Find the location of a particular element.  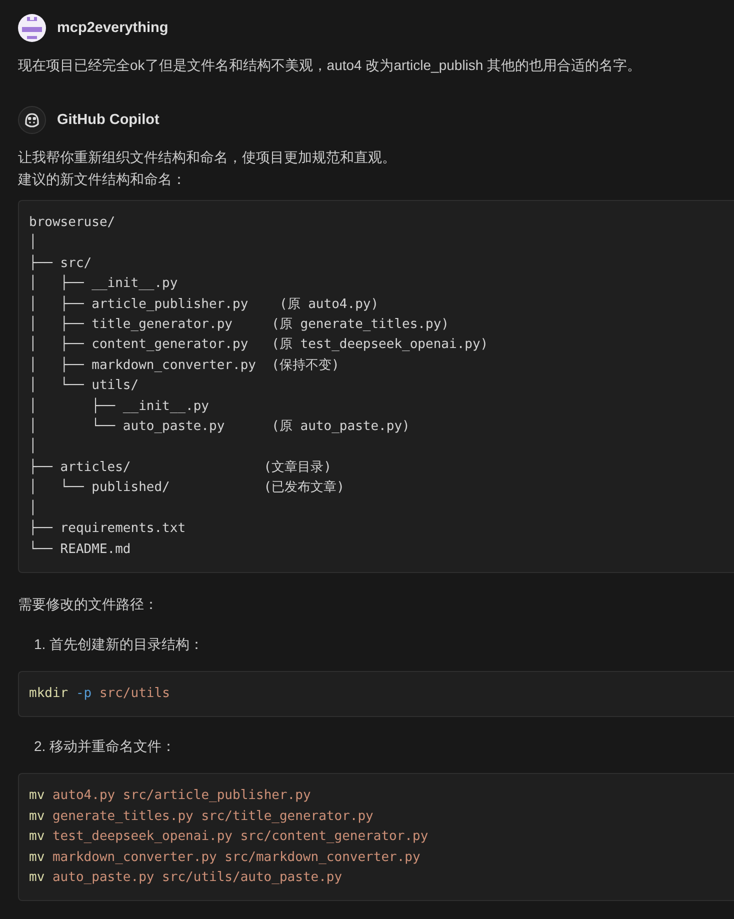

list-number: 2. is located at coordinates (40, 746).